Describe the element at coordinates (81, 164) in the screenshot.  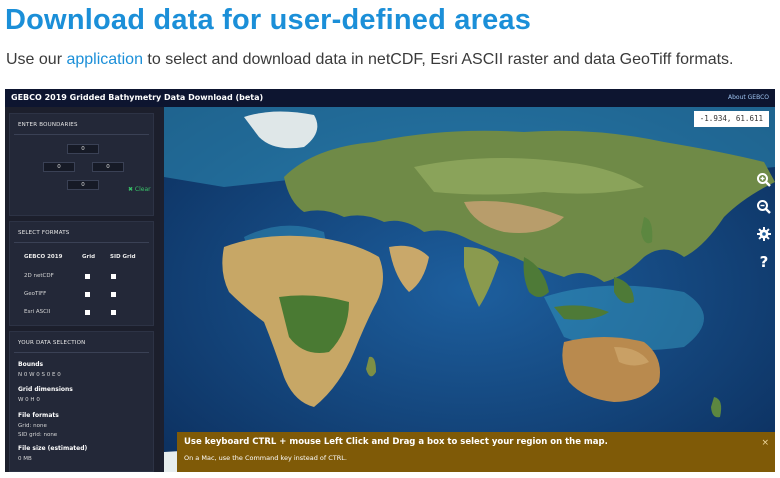
I see `boundaries-panel: ENTER BOUNDARIES 0 0 0 0 ✖ Clear` at that location.